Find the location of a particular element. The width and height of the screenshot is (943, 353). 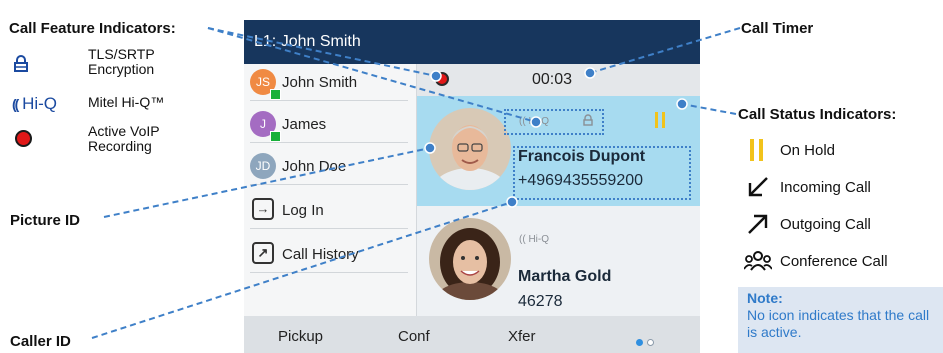

note-title: Note: is located at coordinates (765, 298).